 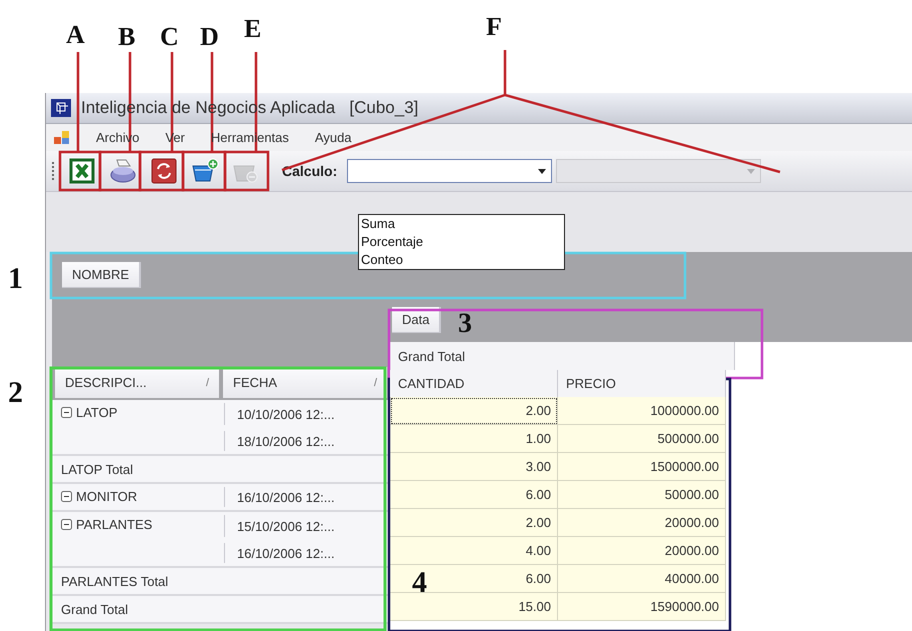 What do you see at coordinates (97, 469) in the screenshot?
I see `total-row-header: LATOP Total` at bounding box center [97, 469].